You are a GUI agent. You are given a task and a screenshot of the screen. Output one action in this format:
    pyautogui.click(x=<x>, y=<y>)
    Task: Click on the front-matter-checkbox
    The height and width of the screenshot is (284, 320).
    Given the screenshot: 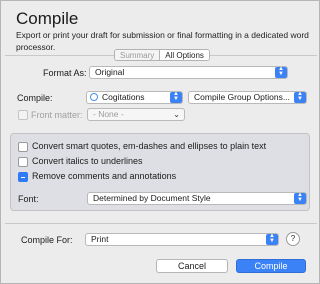 What is the action you would take?
    pyautogui.click(x=23, y=115)
    